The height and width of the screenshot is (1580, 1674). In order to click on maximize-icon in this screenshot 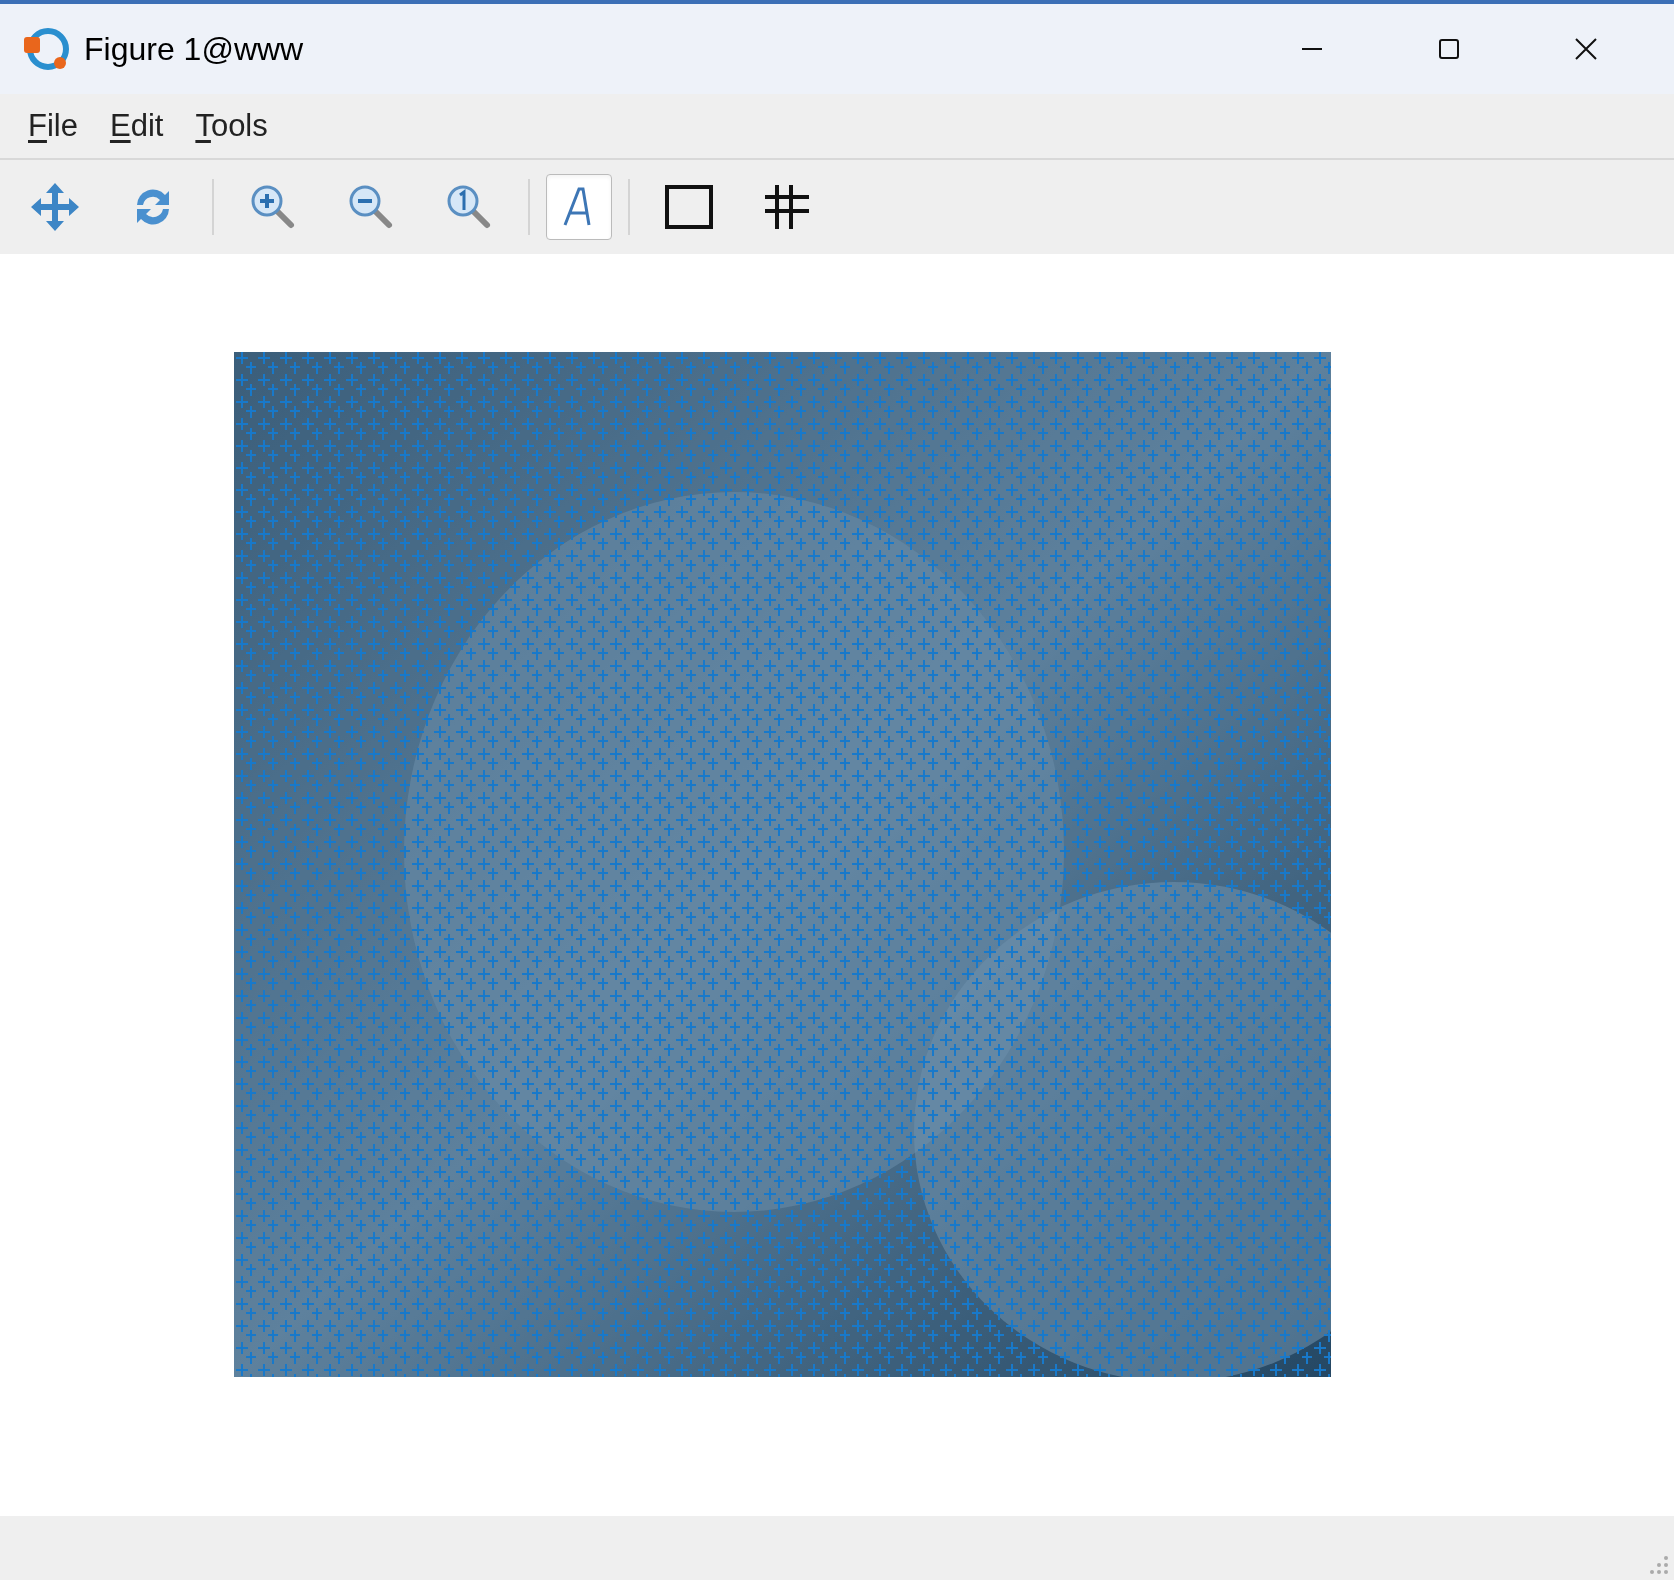, I will do `click(1448, 49)`.